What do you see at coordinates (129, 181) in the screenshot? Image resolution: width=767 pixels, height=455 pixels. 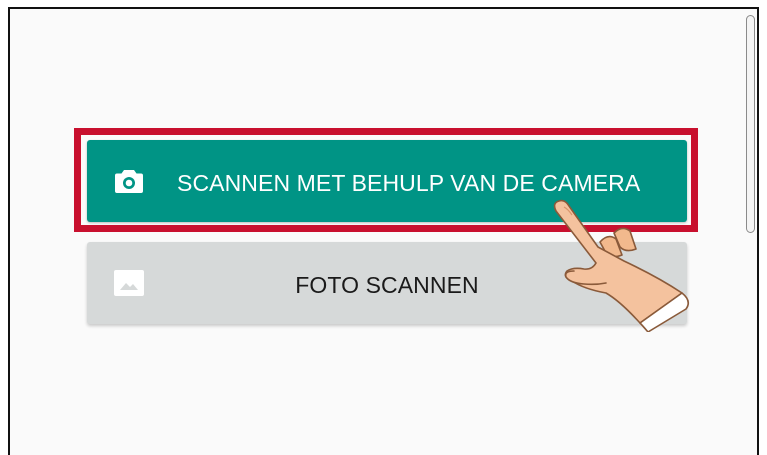 I see `camera-icon` at bounding box center [129, 181].